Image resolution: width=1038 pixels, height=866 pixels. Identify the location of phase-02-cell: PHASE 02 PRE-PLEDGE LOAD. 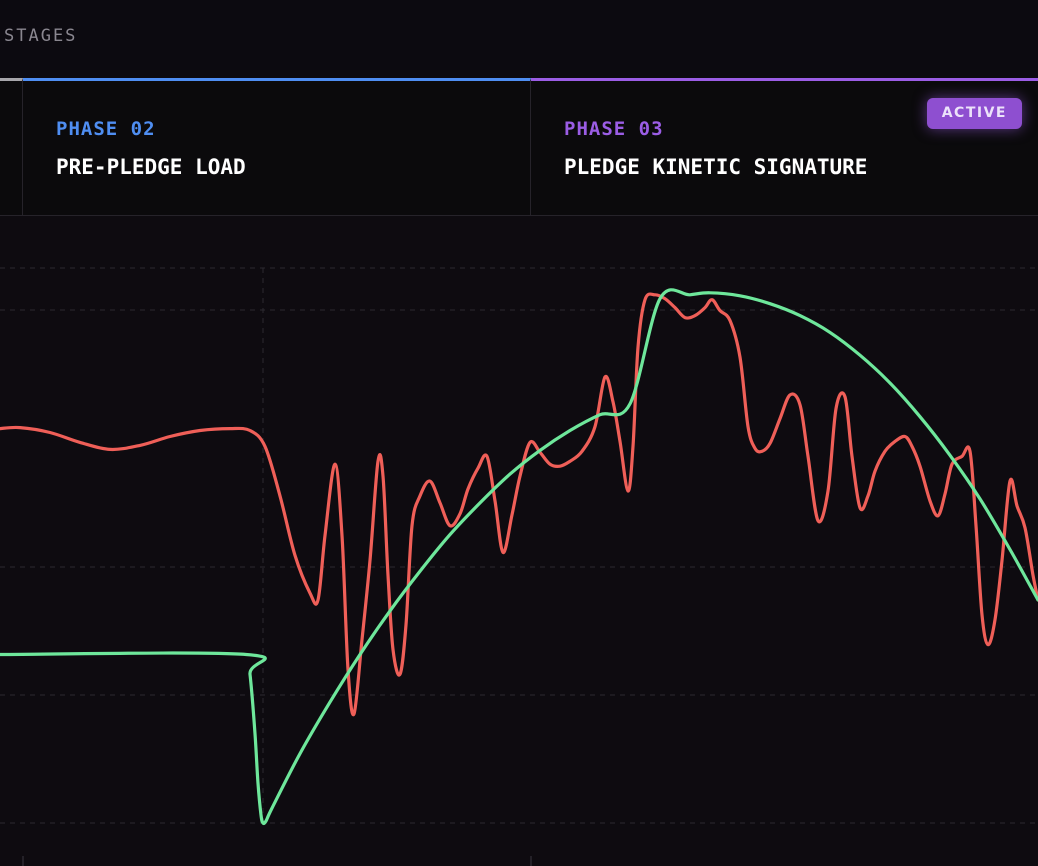
(277, 146).